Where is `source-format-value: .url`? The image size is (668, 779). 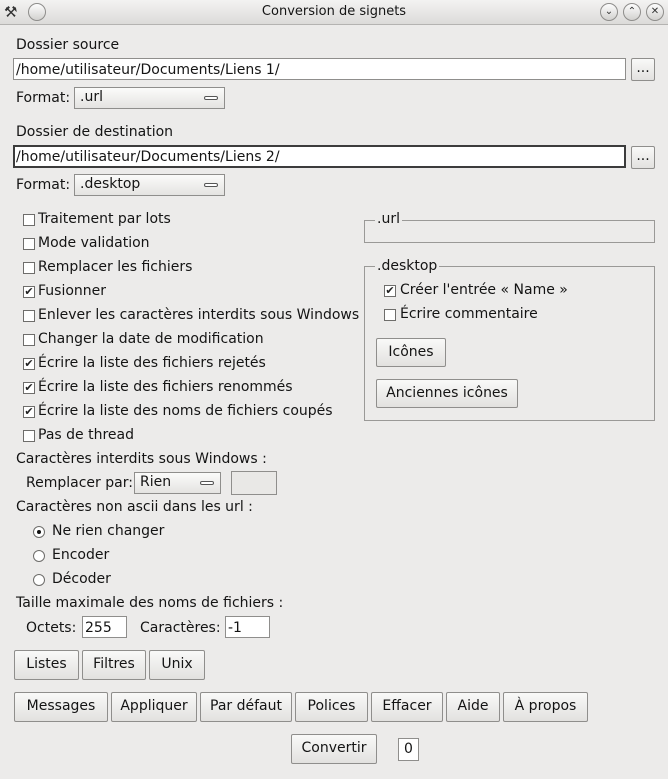
source-format-value: .url is located at coordinates (91, 97).